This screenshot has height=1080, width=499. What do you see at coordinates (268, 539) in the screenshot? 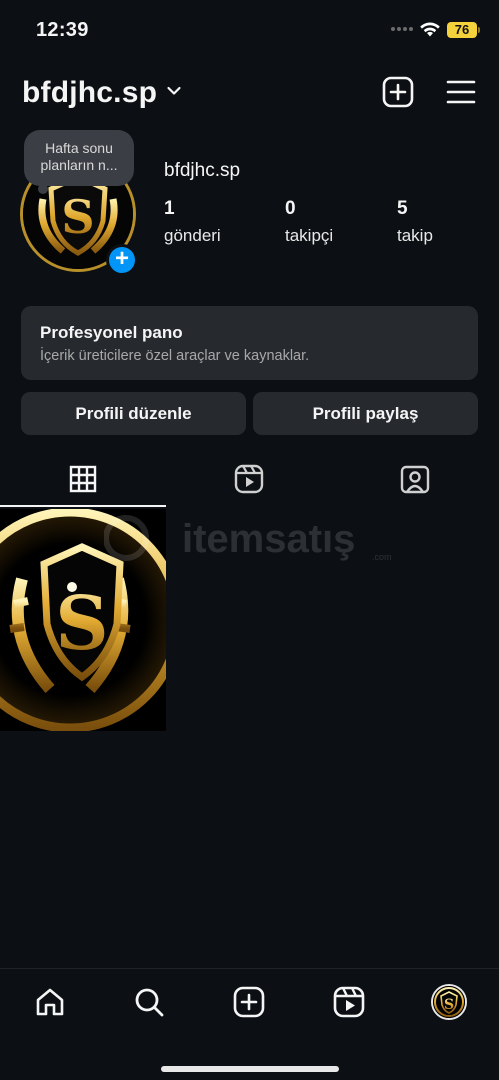
I see `watermark-text: itemsatış` at bounding box center [268, 539].